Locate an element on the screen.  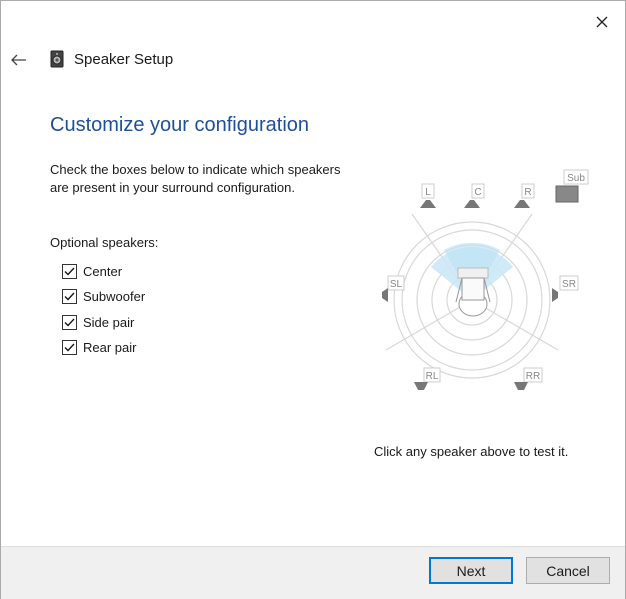
close-icon is located at coordinates (602, 22).